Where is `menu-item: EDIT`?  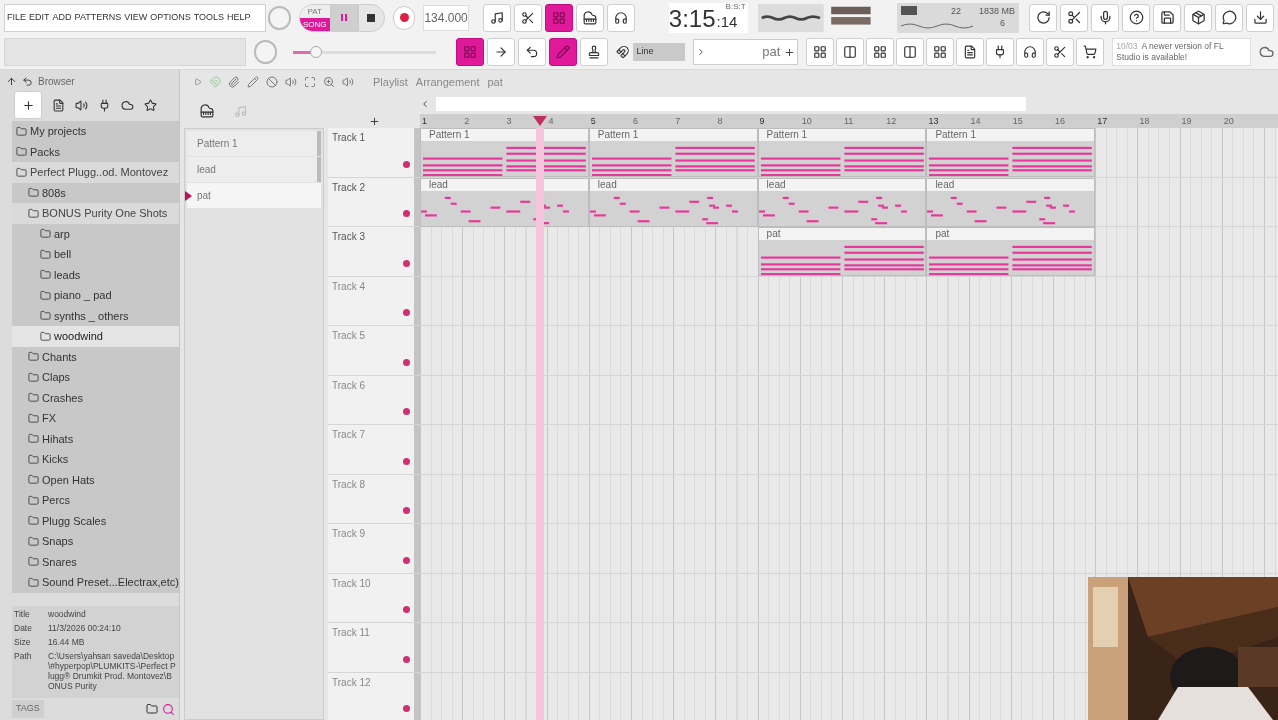 menu-item: EDIT is located at coordinates (39, 17).